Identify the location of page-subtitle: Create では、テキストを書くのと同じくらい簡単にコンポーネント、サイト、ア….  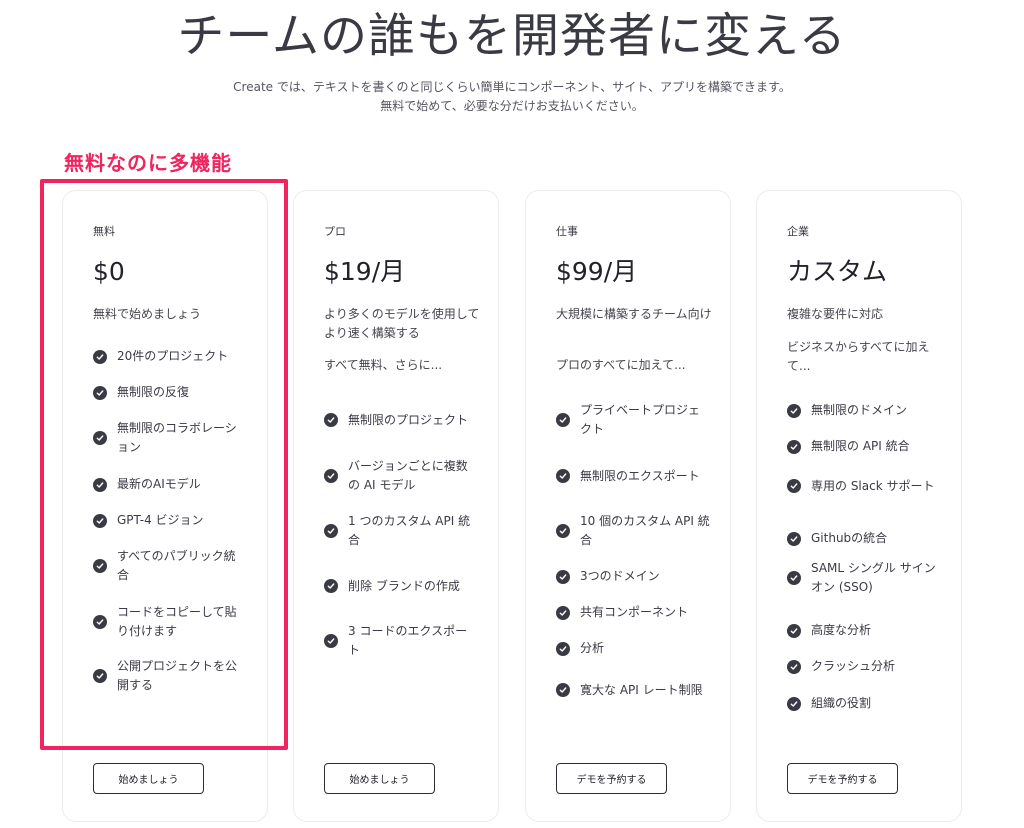
(512, 97).